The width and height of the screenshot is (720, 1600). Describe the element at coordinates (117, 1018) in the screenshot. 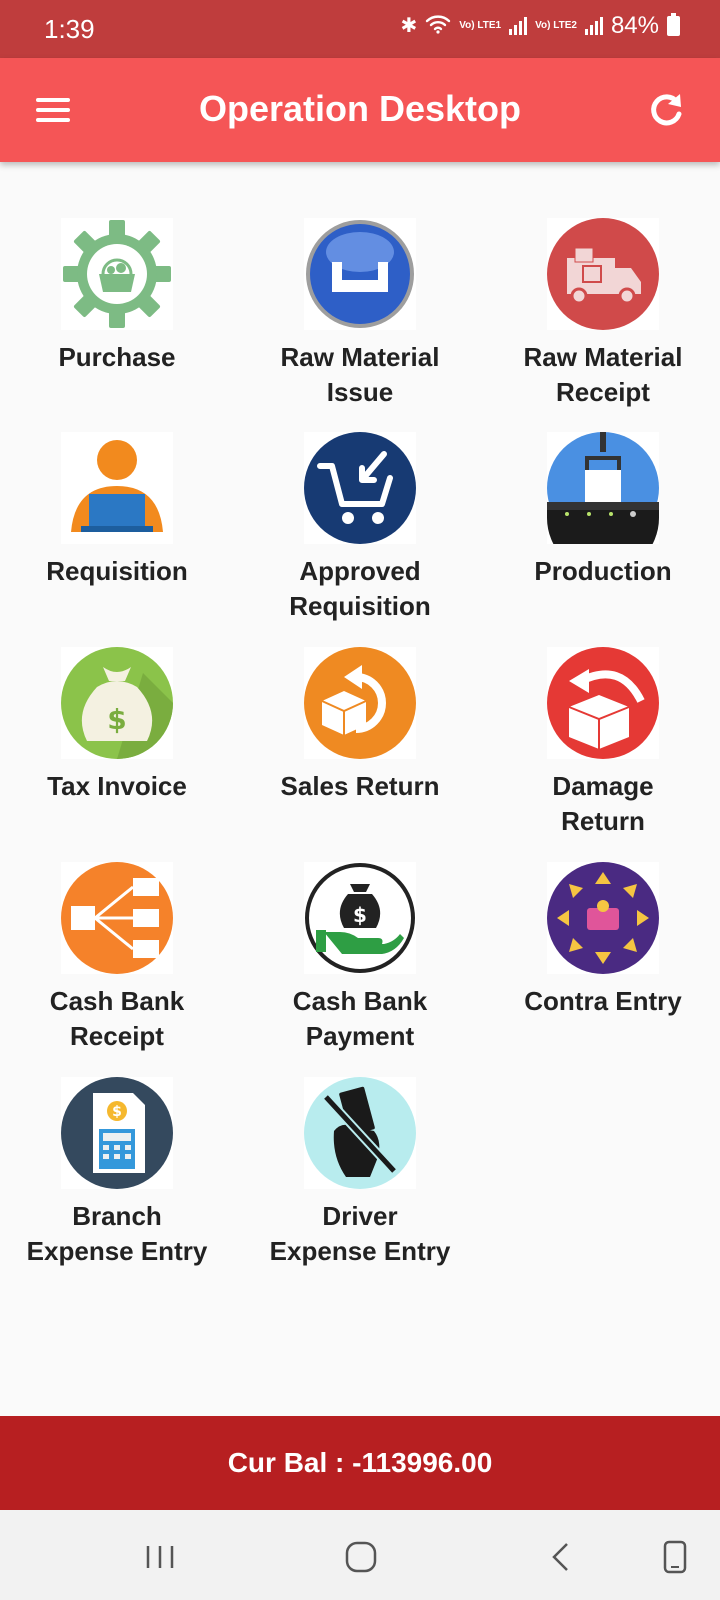

I see `tile-label: Cash Bank Receipt` at that location.